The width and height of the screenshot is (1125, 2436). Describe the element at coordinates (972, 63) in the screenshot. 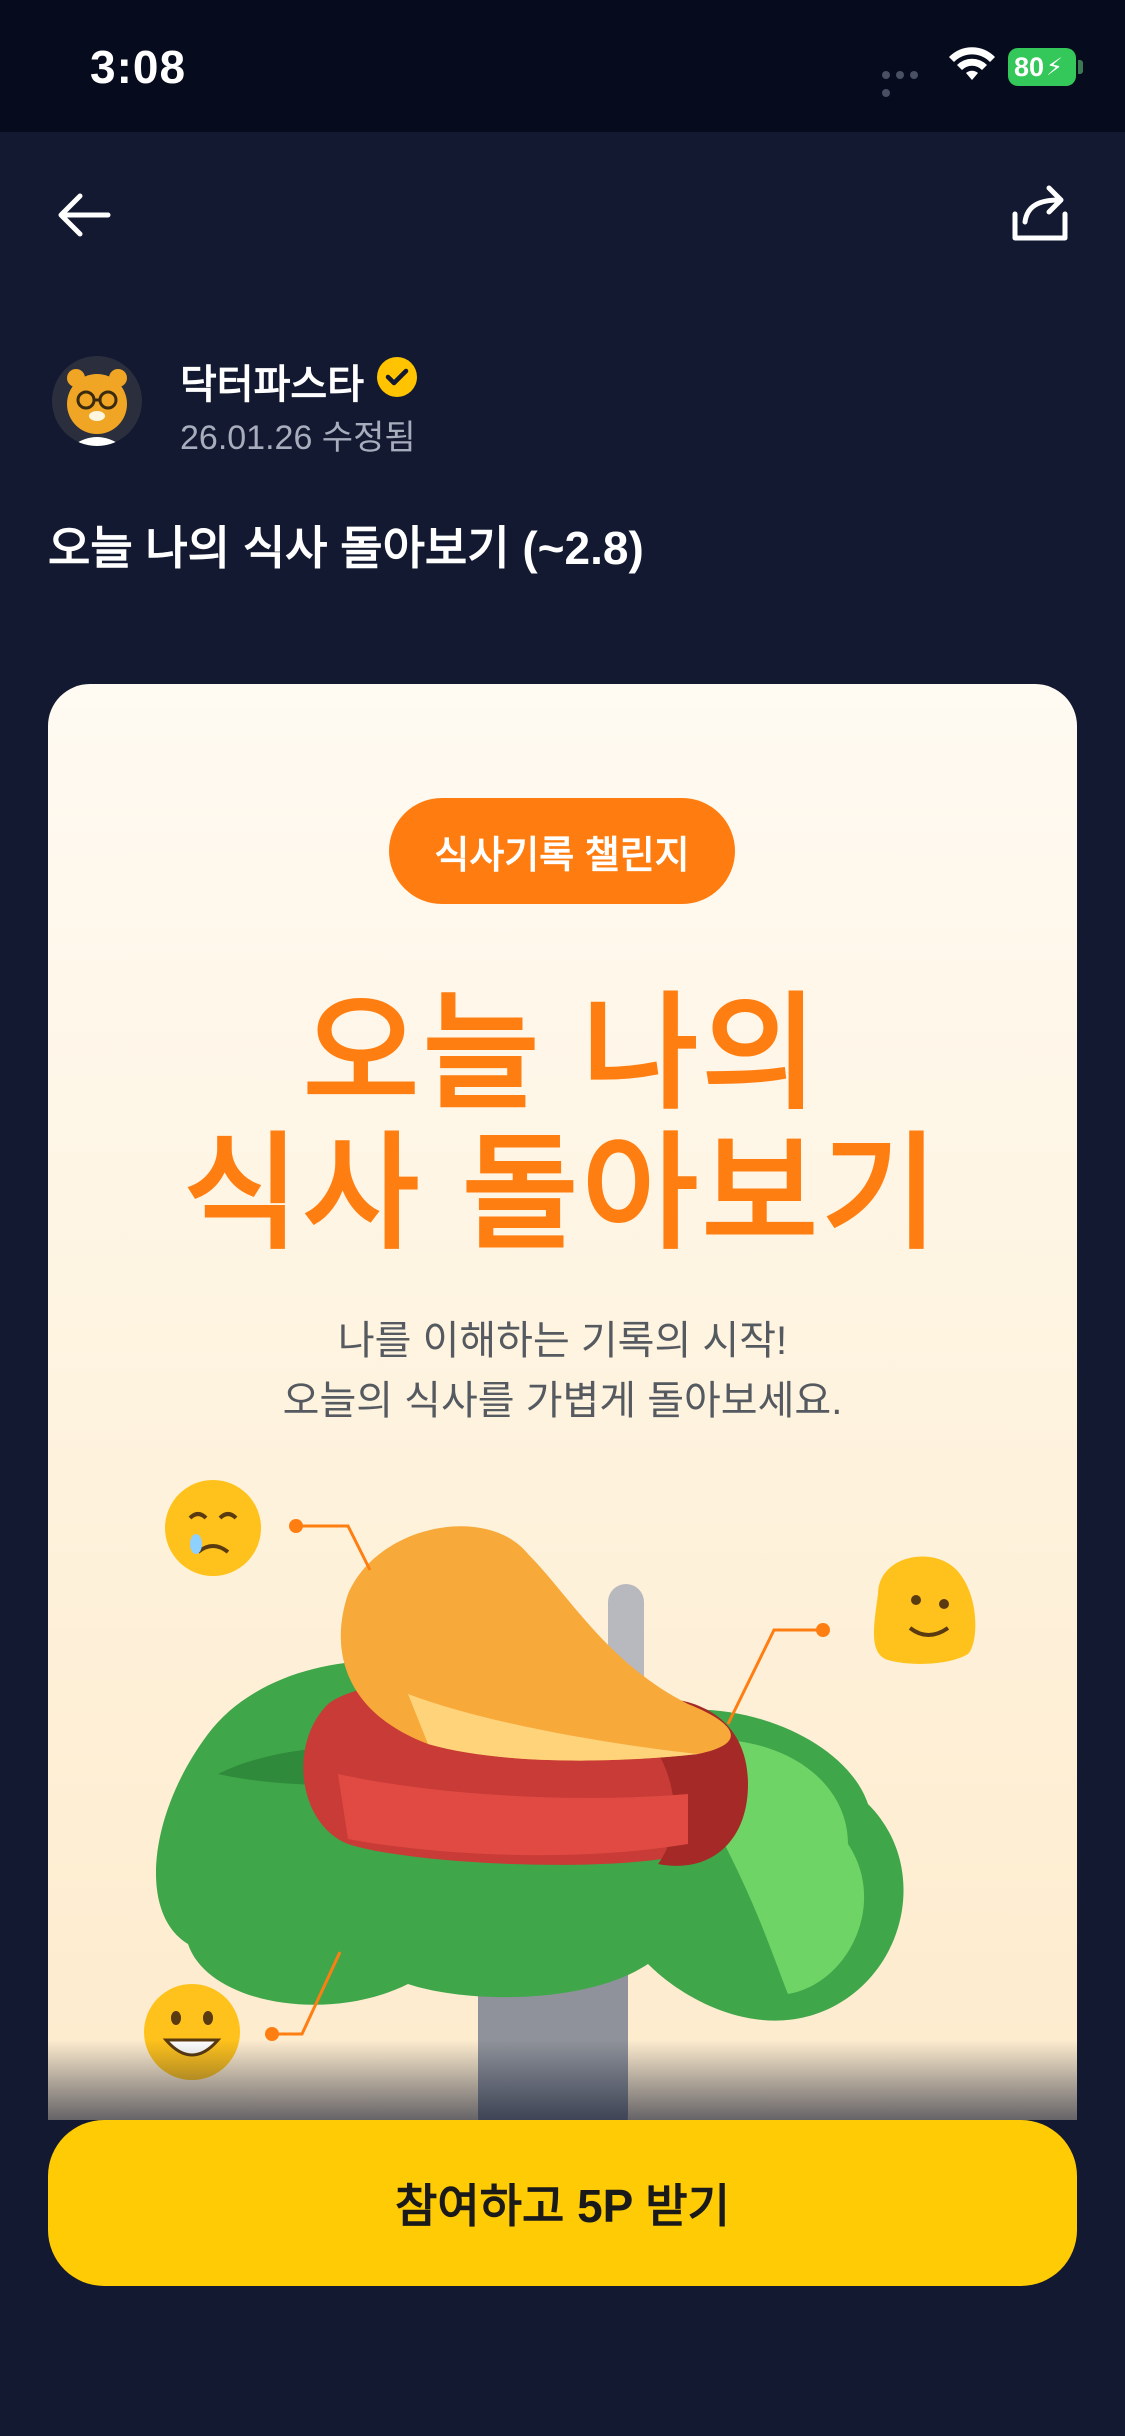

I see `wifi-icon` at that location.